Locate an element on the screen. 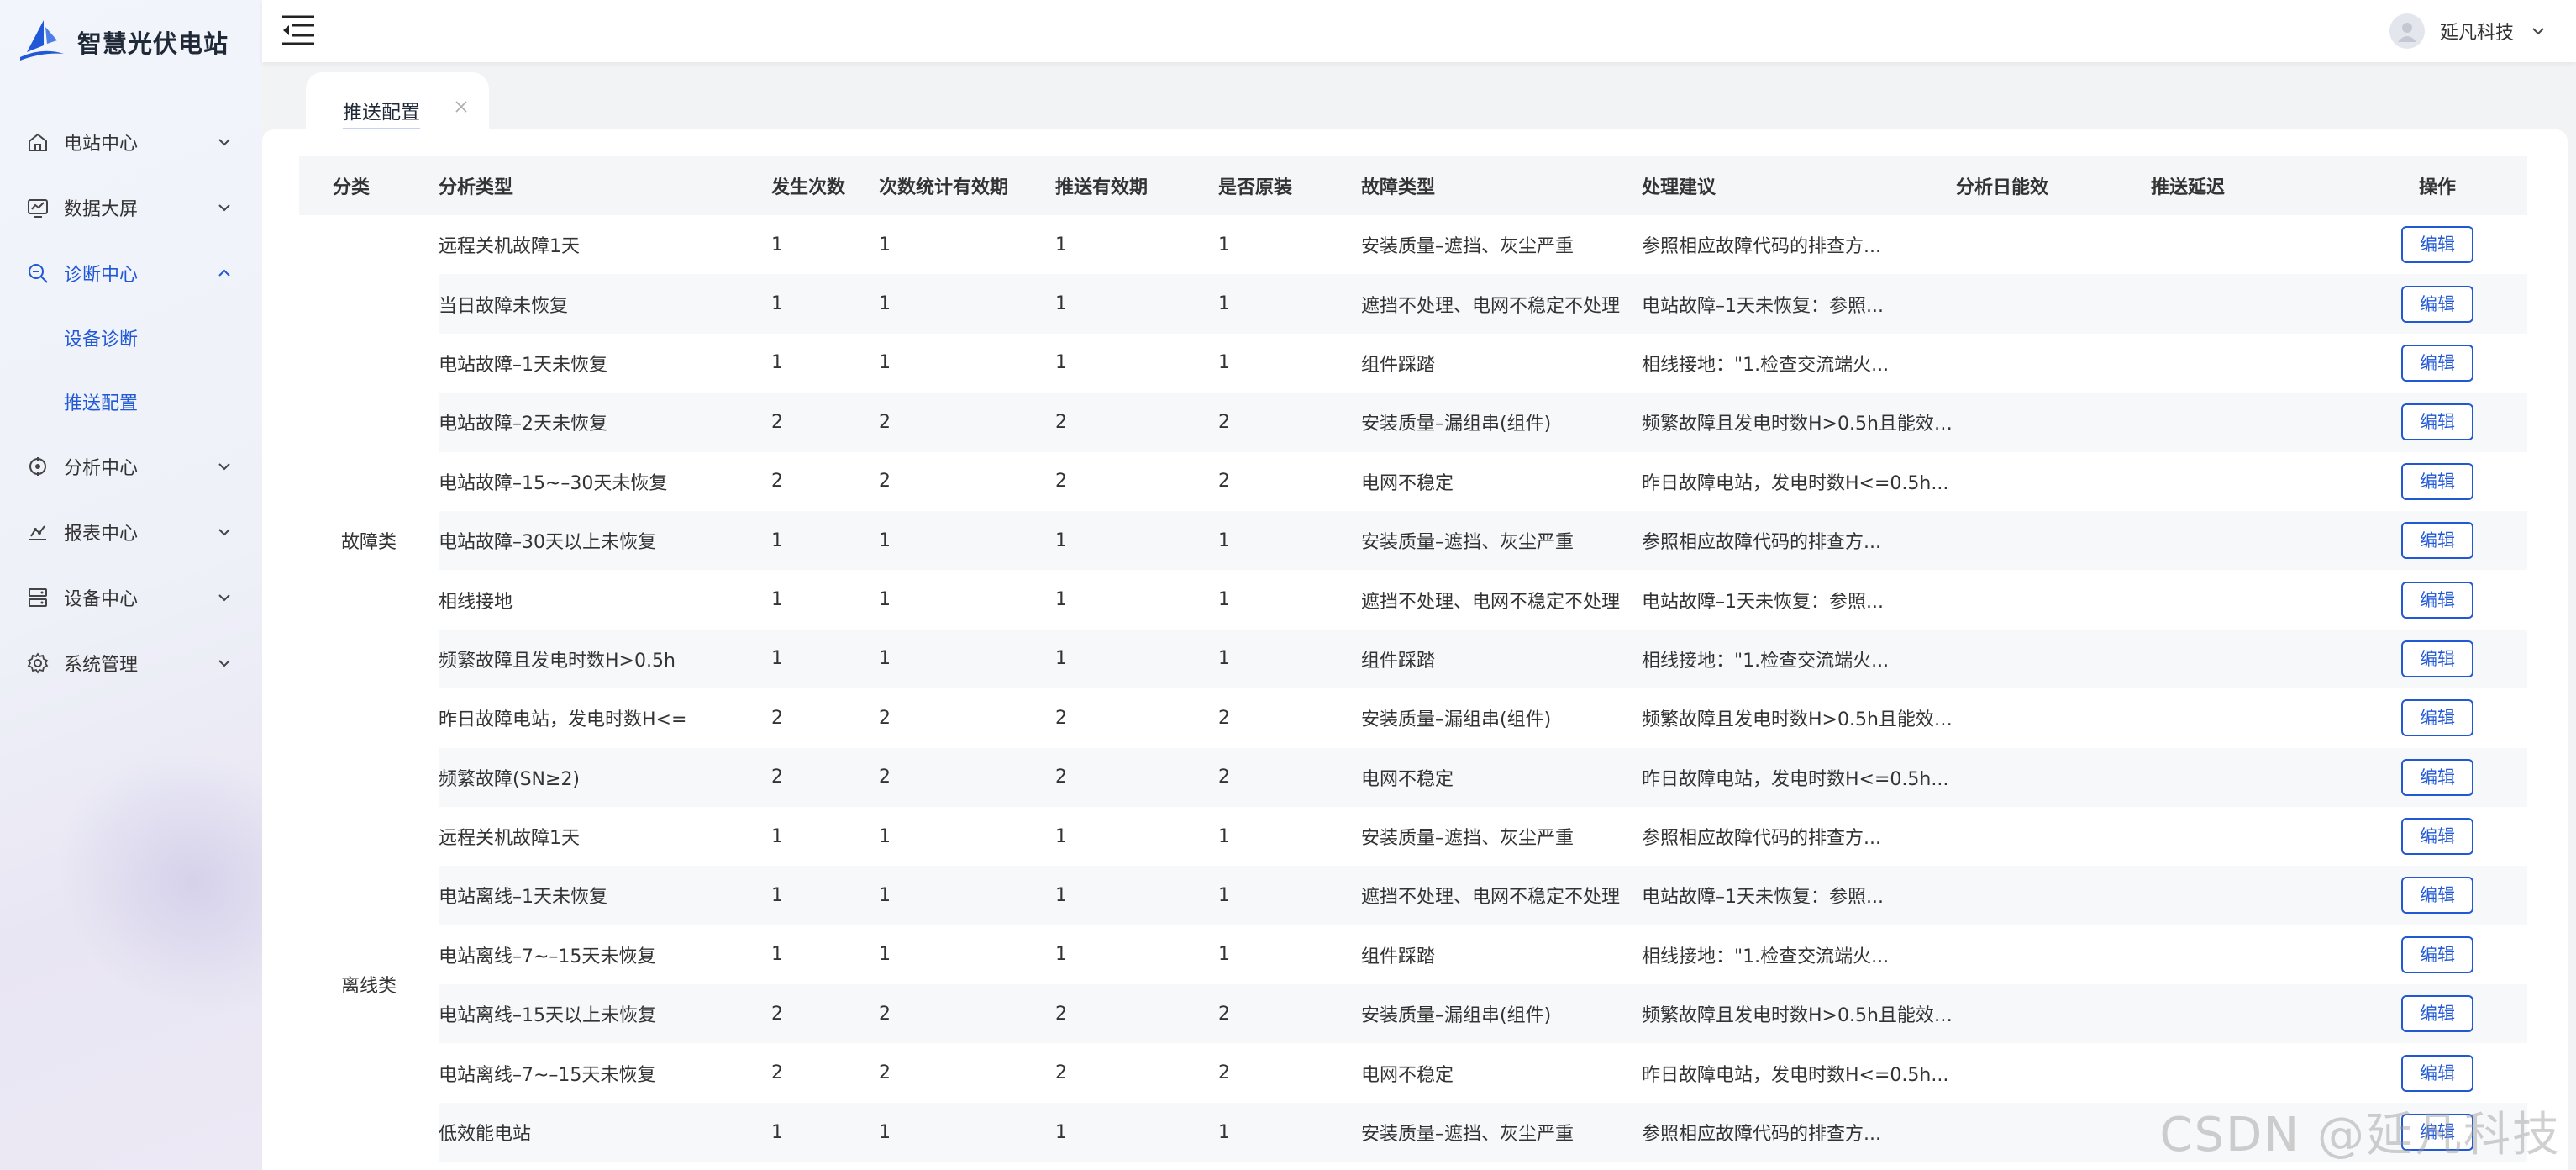  tab-push-config: 推送配置 is located at coordinates (397, 102).